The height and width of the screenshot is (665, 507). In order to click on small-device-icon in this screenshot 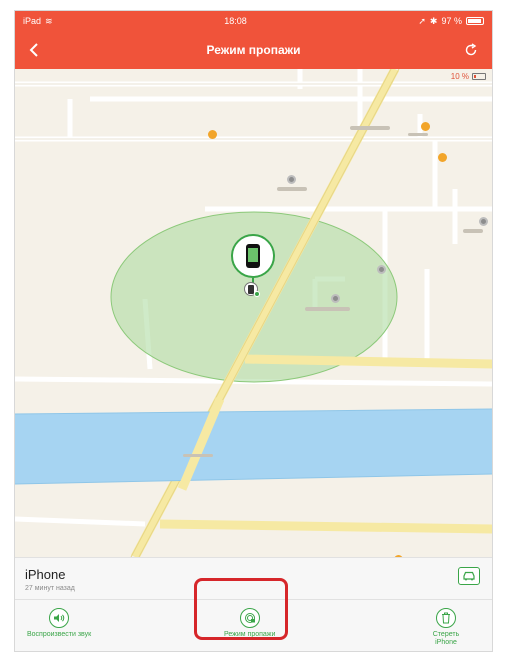, I will do `click(251, 289)`.